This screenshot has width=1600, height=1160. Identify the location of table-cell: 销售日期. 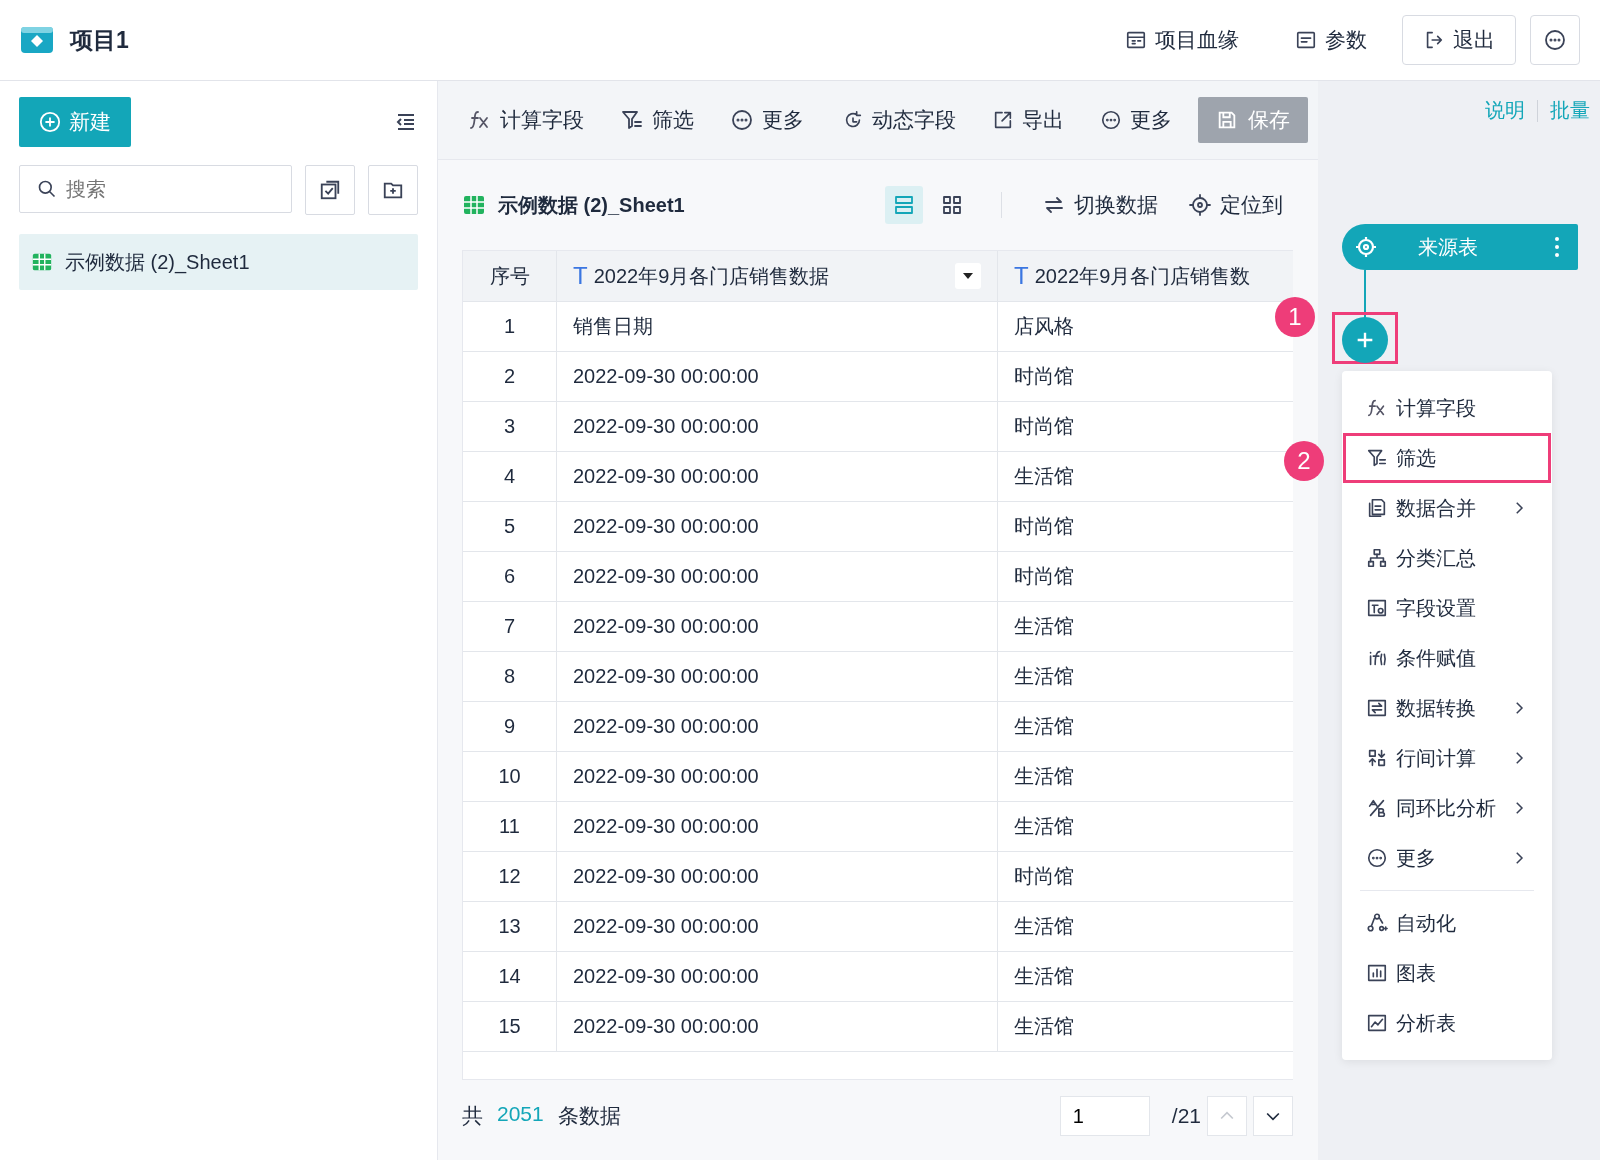
(777, 326).